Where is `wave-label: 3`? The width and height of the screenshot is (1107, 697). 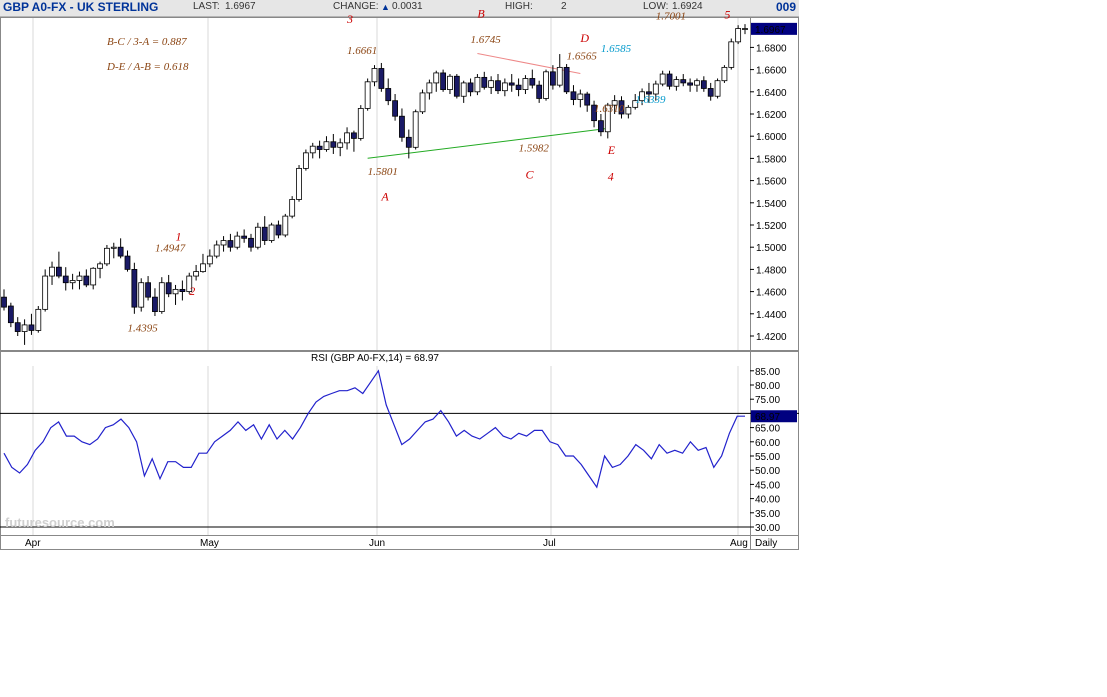 wave-label: 3 is located at coordinates (349, 19).